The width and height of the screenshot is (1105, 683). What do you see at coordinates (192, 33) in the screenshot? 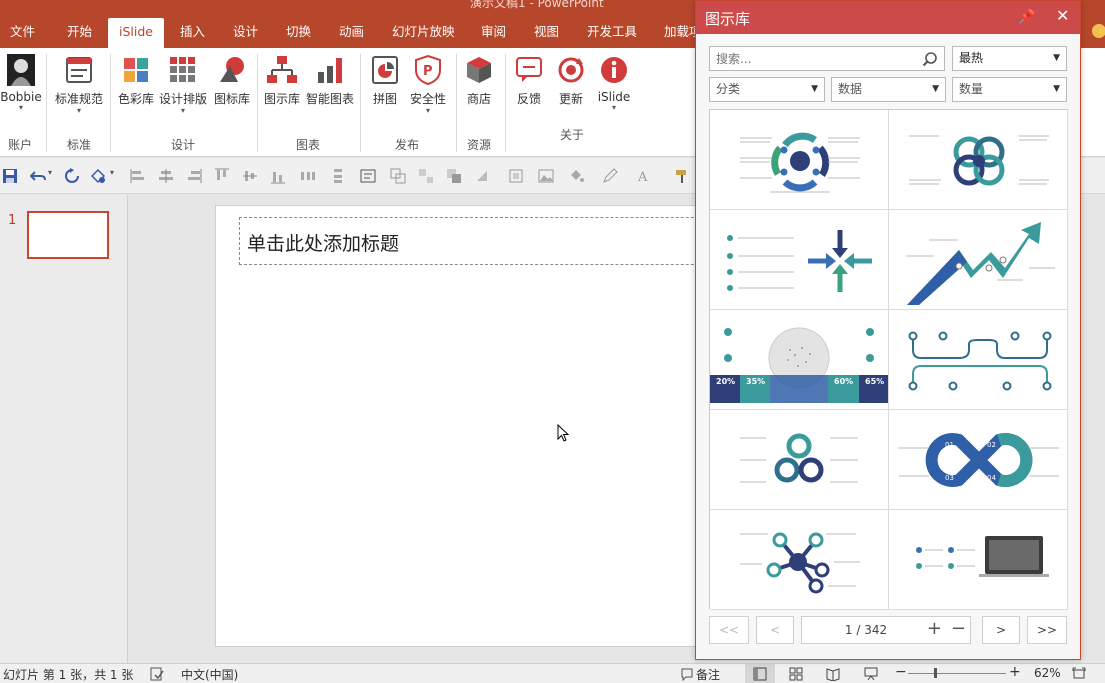
I see `tab-insert: 插入` at bounding box center [192, 33].